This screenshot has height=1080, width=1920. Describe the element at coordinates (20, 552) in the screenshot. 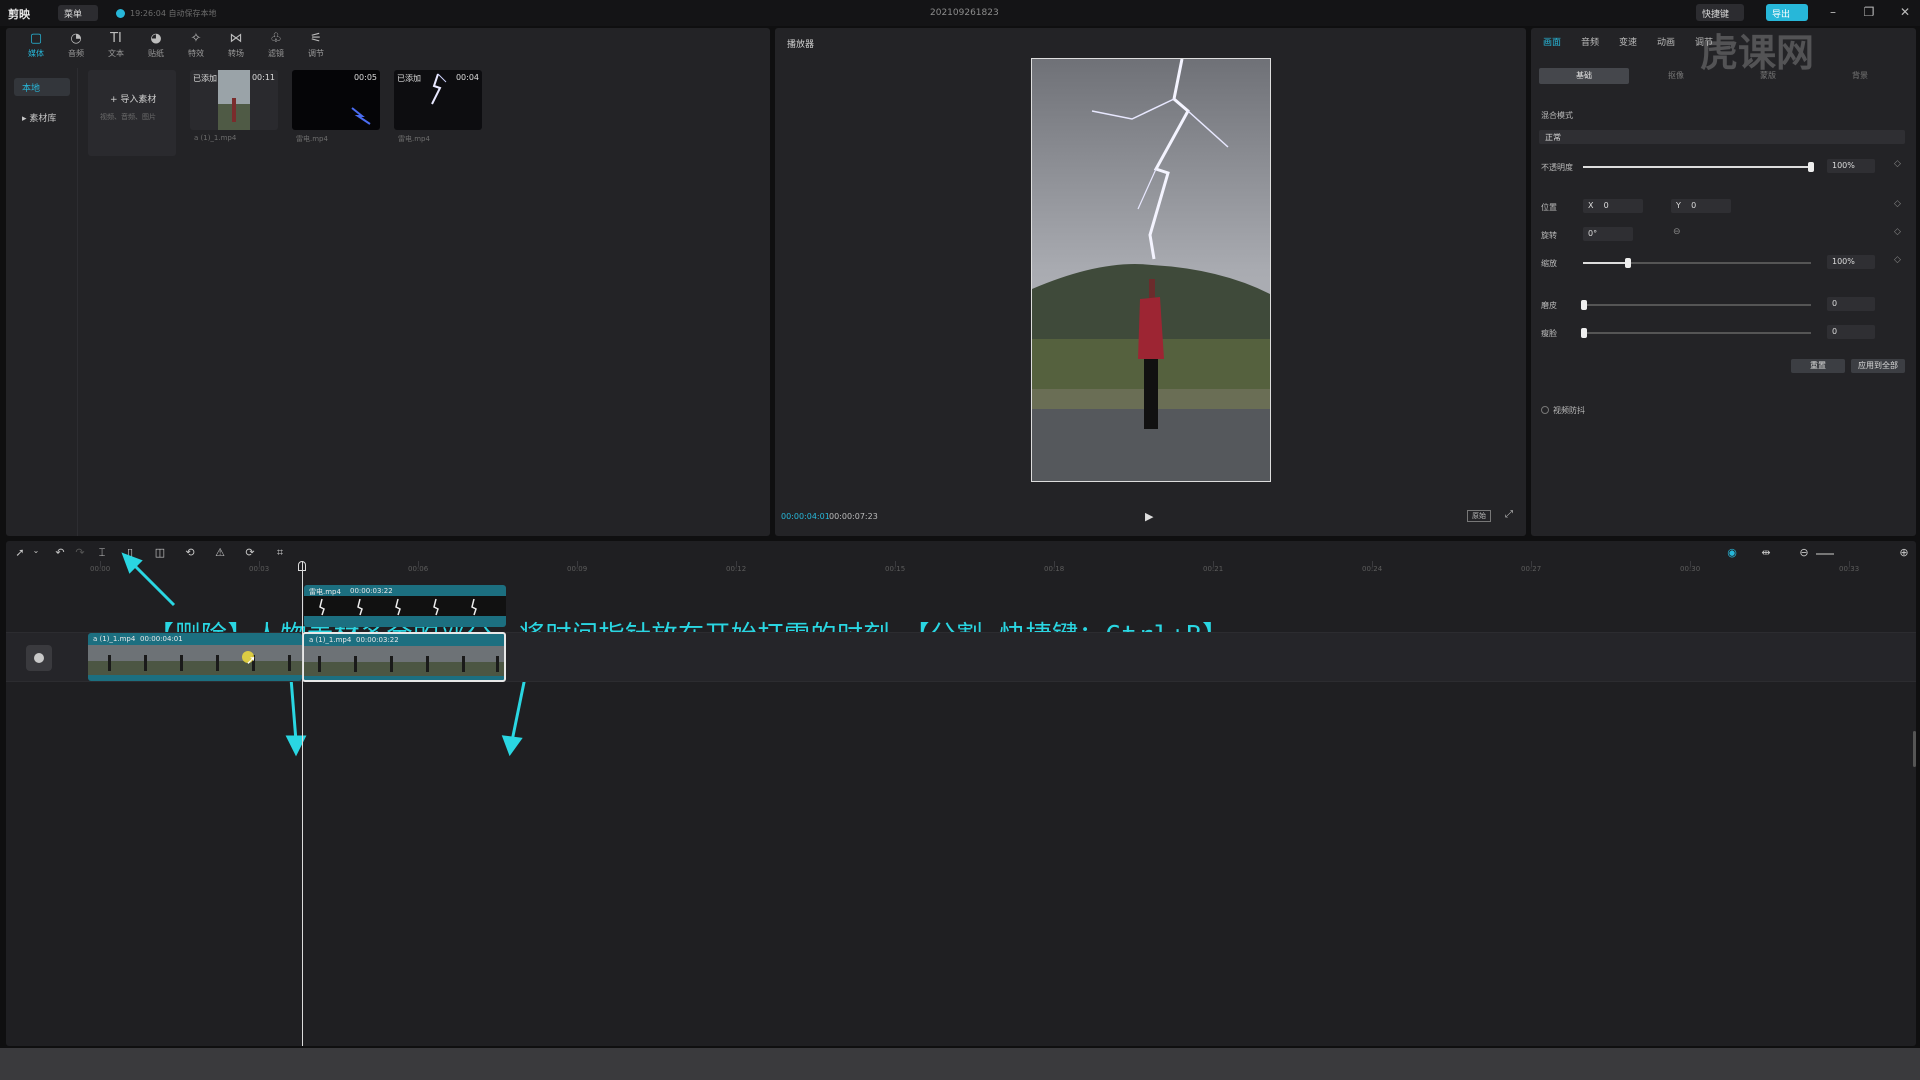

I see `select-tool-icon: ➚` at that location.